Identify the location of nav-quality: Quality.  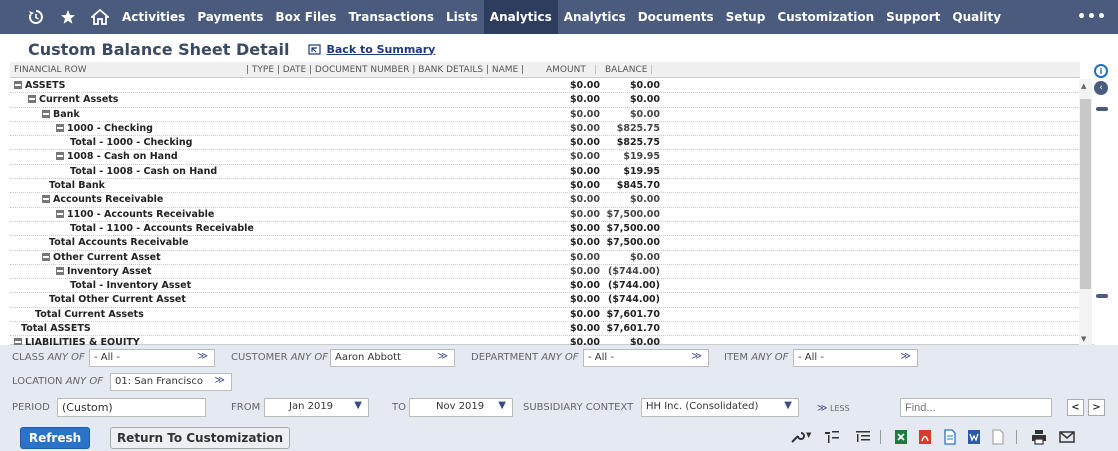
(976, 17).